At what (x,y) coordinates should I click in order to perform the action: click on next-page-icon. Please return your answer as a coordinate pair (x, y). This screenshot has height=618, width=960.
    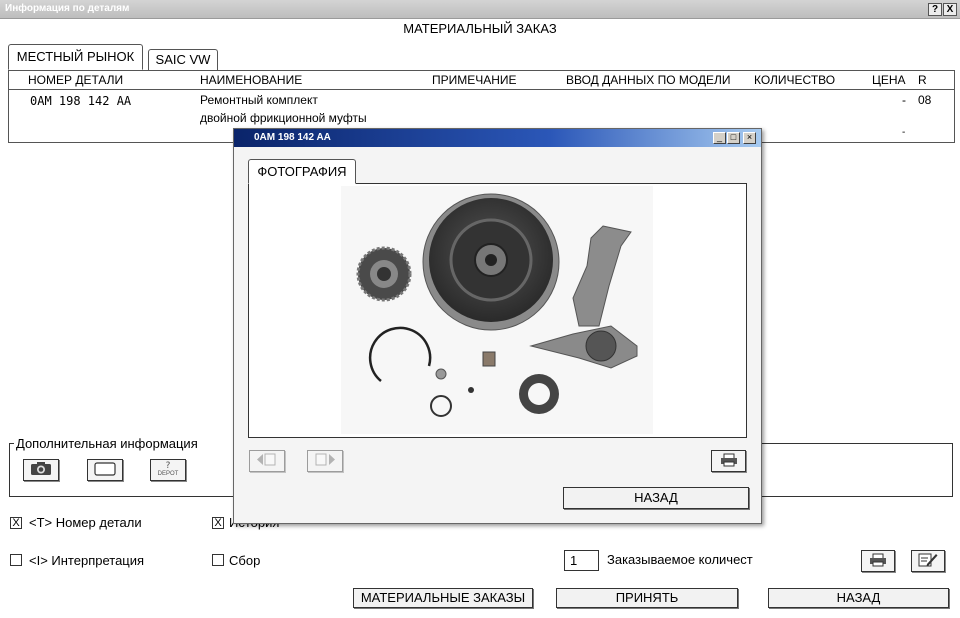
    Looking at the image, I should click on (325, 461).